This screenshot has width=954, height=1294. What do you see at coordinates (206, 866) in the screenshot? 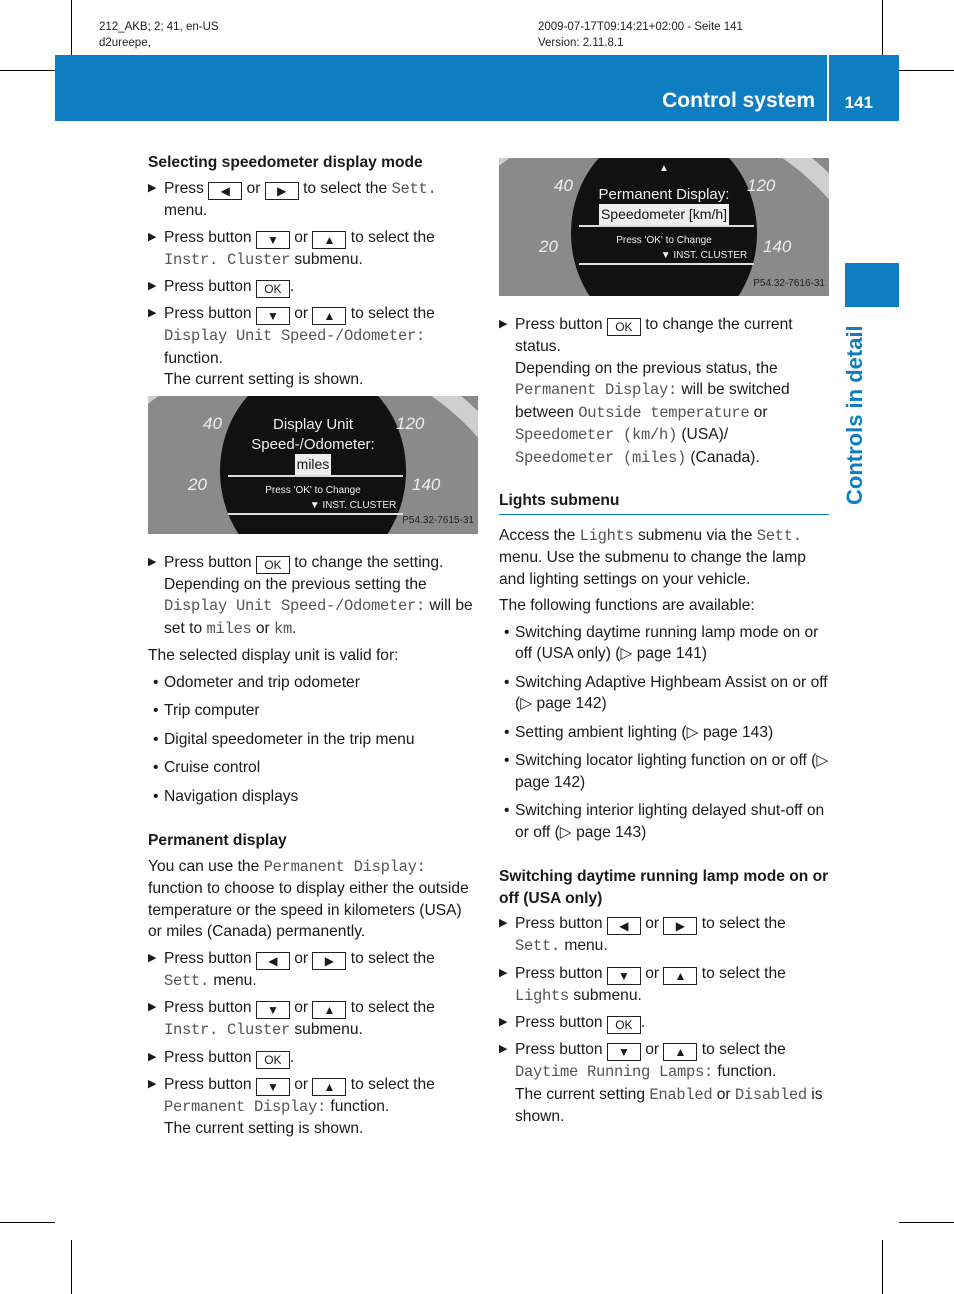
I see `text: You can use the` at bounding box center [206, 866].